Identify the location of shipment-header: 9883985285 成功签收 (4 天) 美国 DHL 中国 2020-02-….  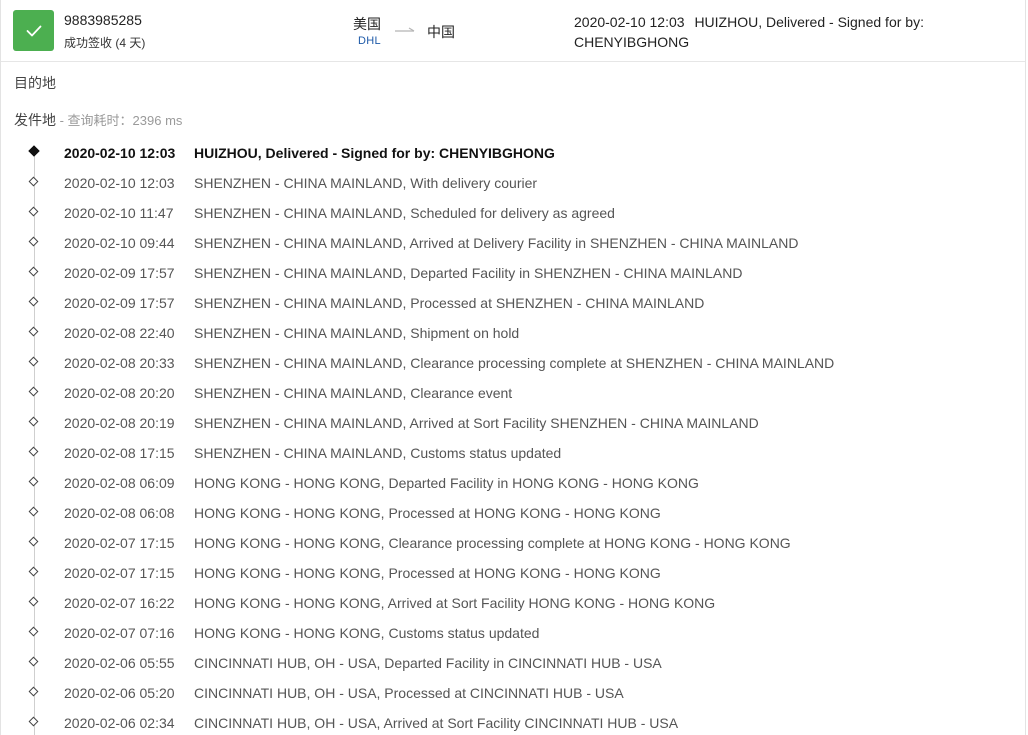
(513, 31).